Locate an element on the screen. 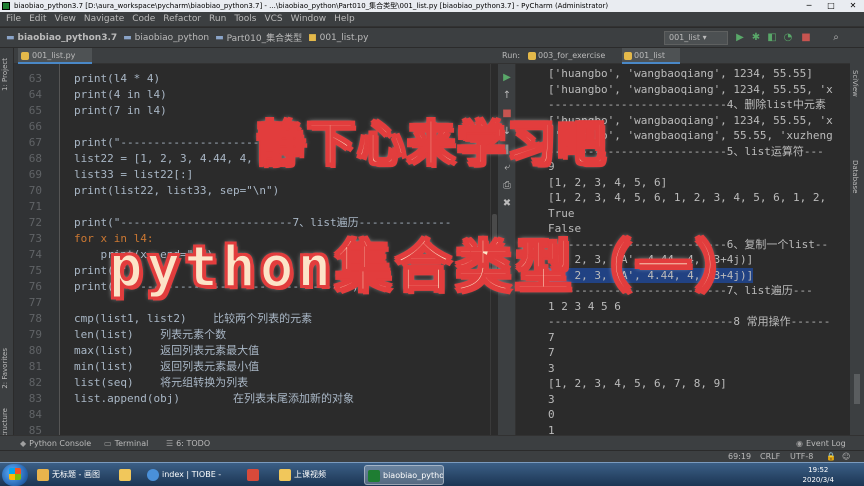  taskbar-app is located at coordinates (256, 475).